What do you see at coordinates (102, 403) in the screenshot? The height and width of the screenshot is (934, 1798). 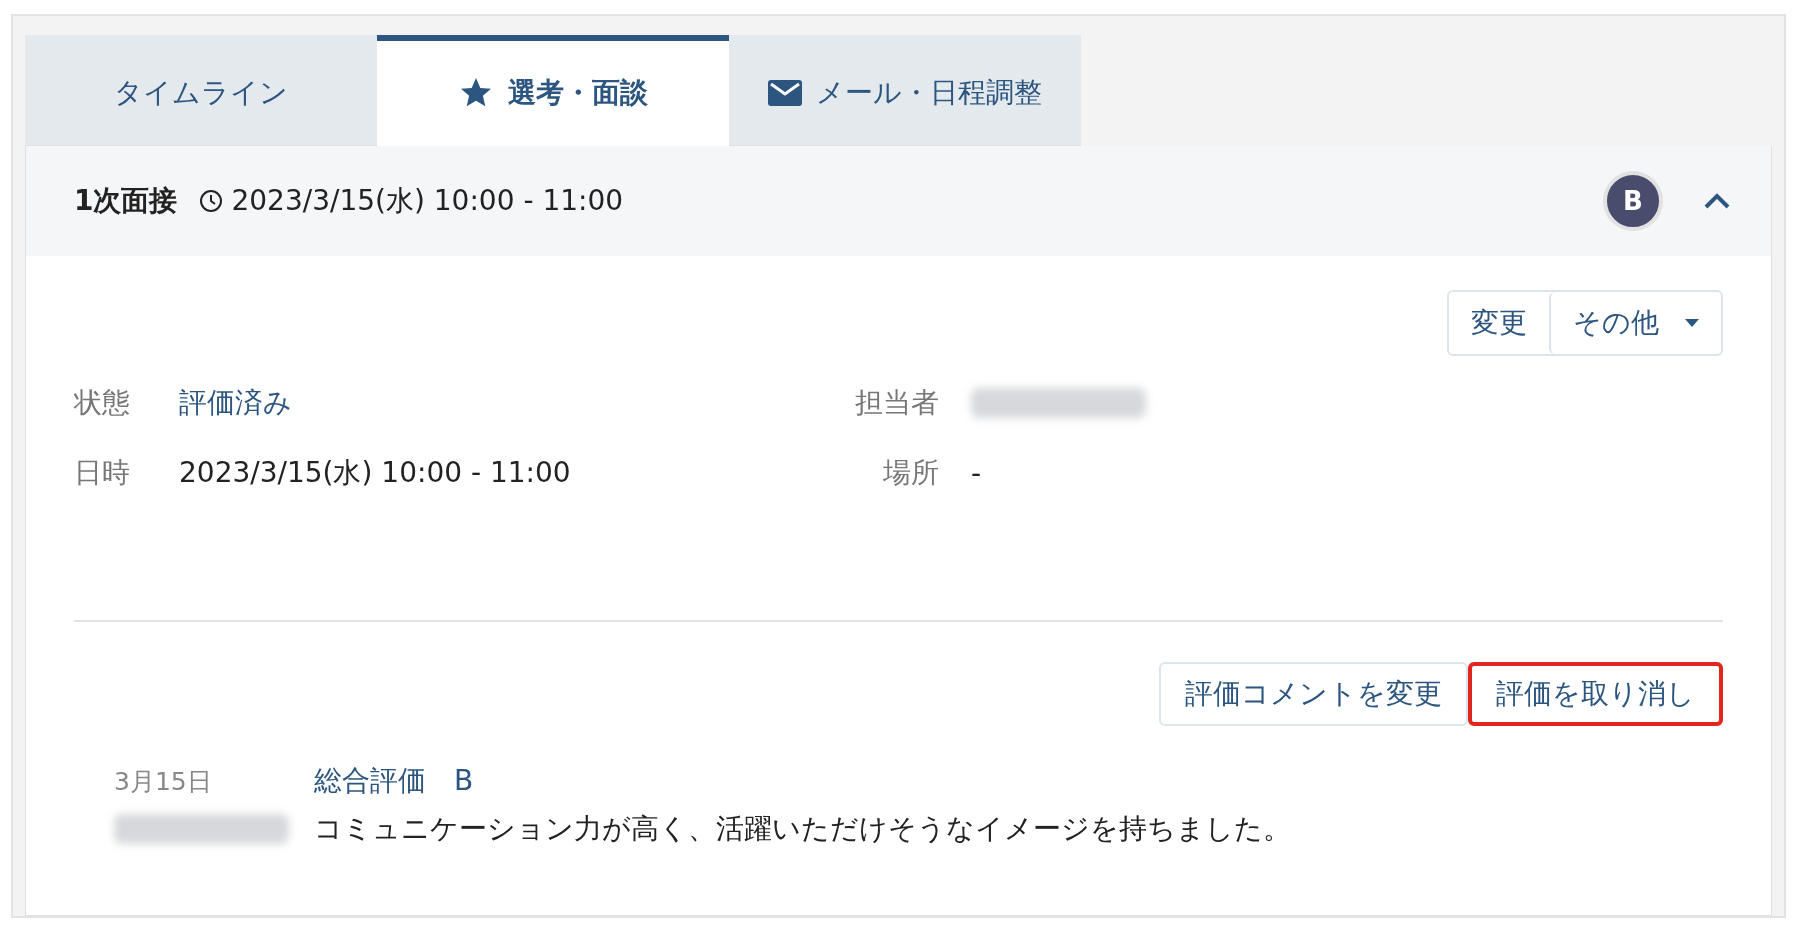 I see `field-label: 状態` at bounding box center [102, 403].